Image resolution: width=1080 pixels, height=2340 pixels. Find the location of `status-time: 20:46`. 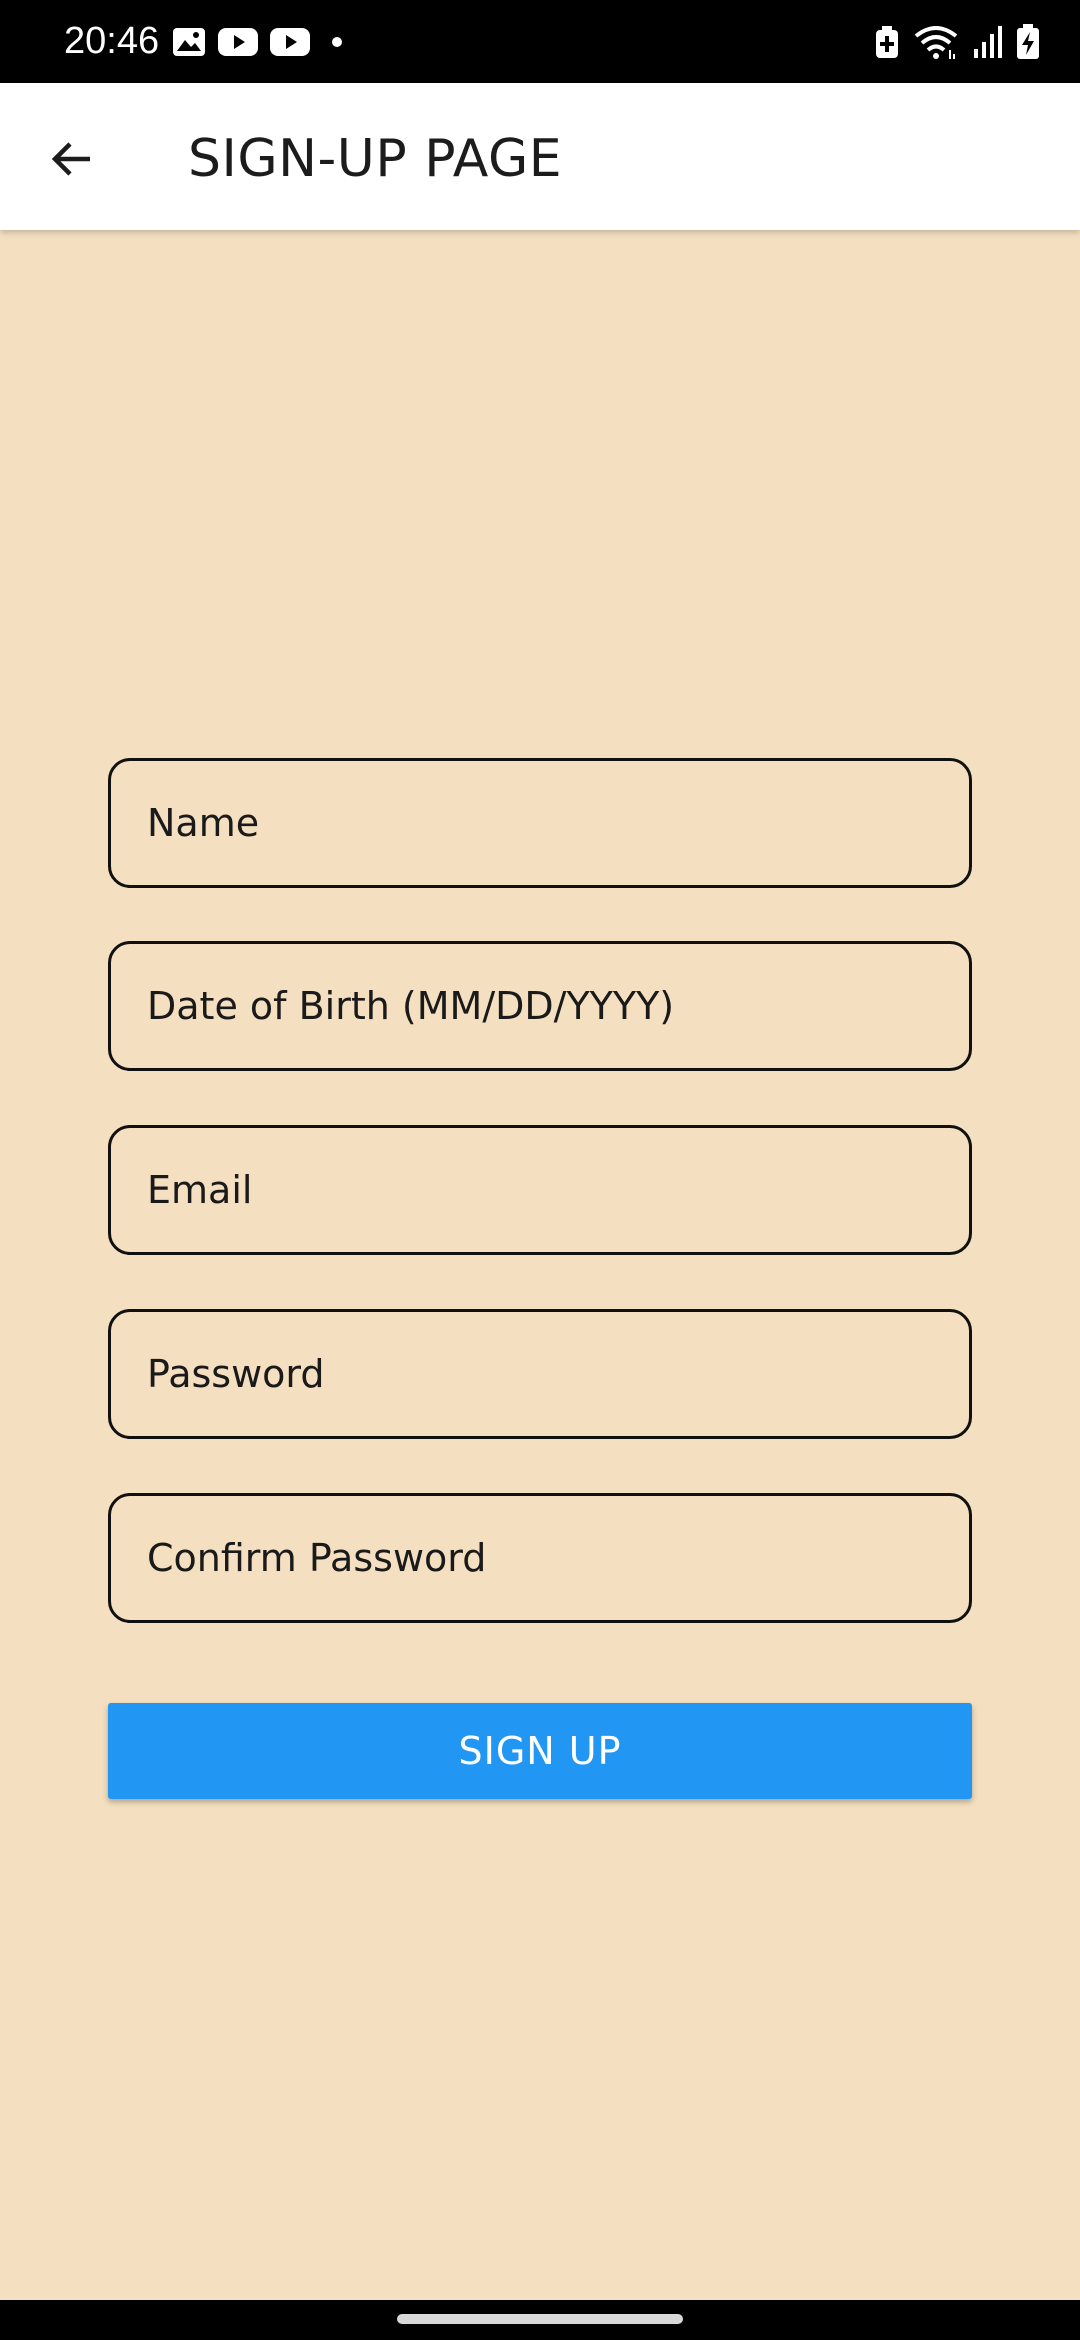

status-time: 20:46 is located at coordinates (112, 41).